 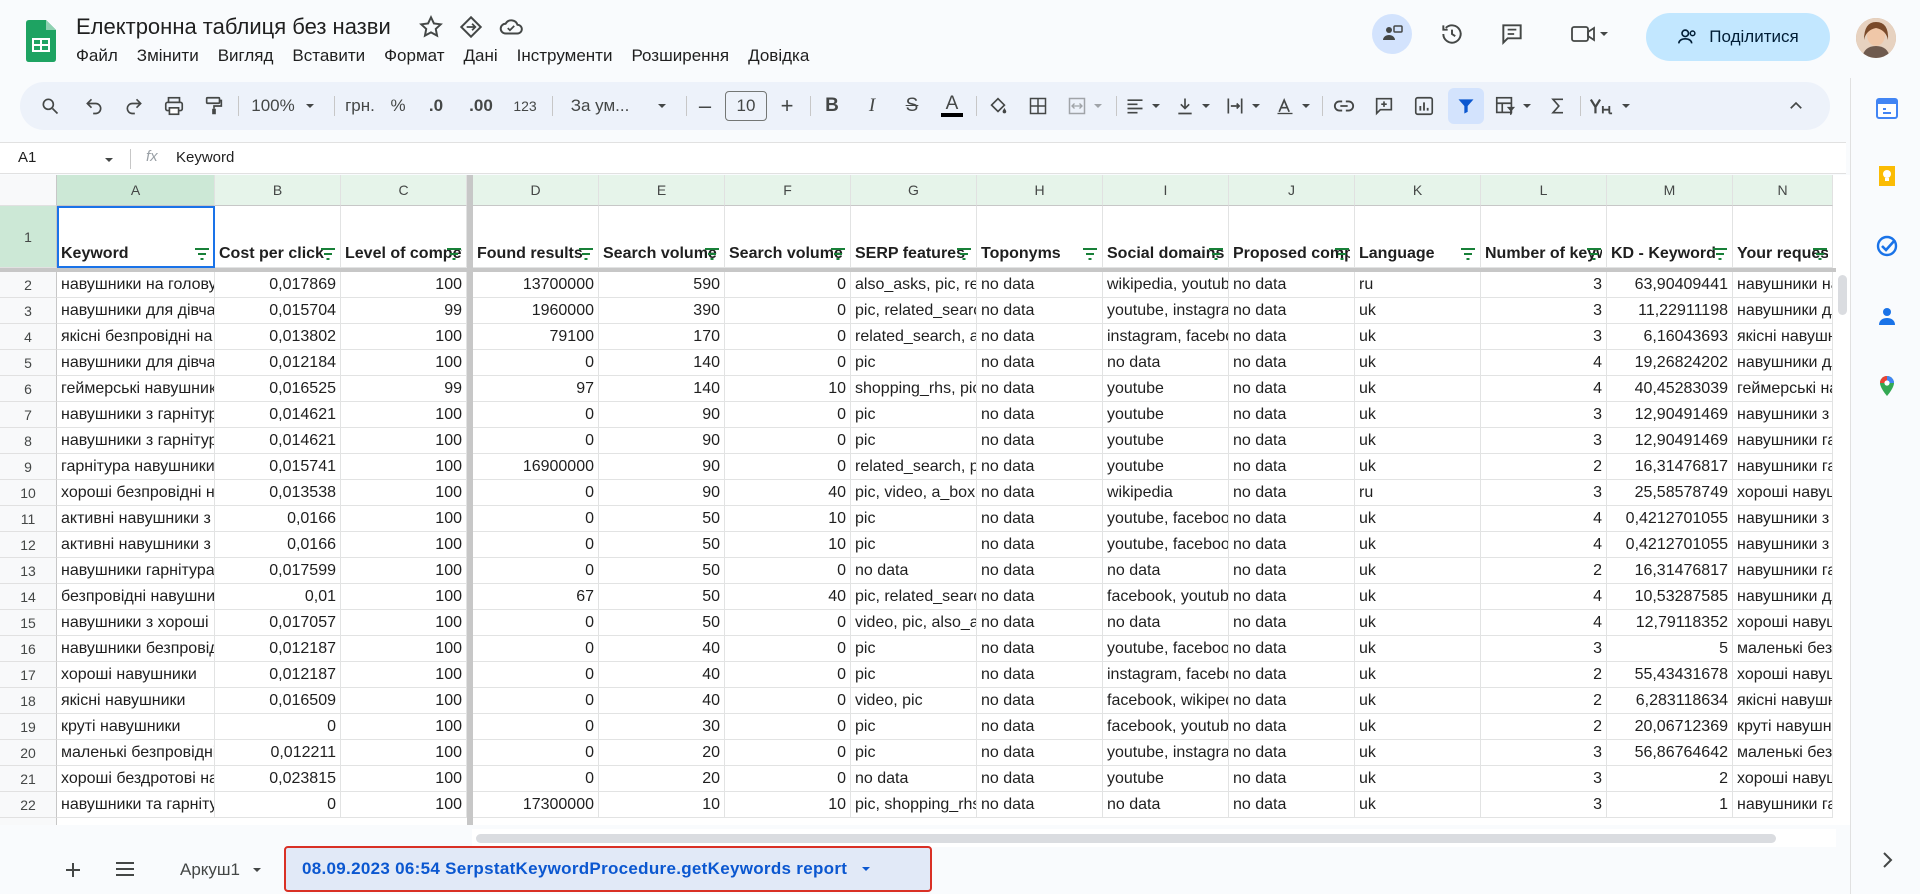 What do you see at coordinates (1392, 34) in the screenshot?
I see `meeting-button` at bounding box center [1392, 34].